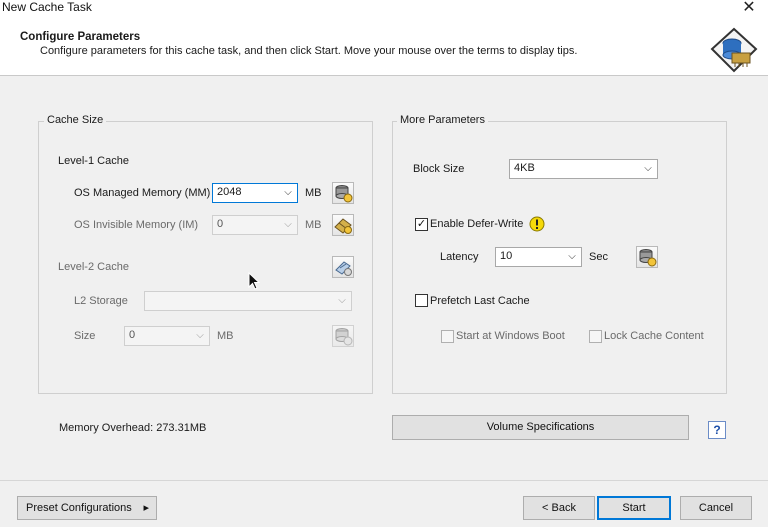 The width and height of the screenshot is (768, 527). What do you see at coordinates (647, 257) in the screenshot?
I see `latency-settings-icon` at bounding box center [647, 257].